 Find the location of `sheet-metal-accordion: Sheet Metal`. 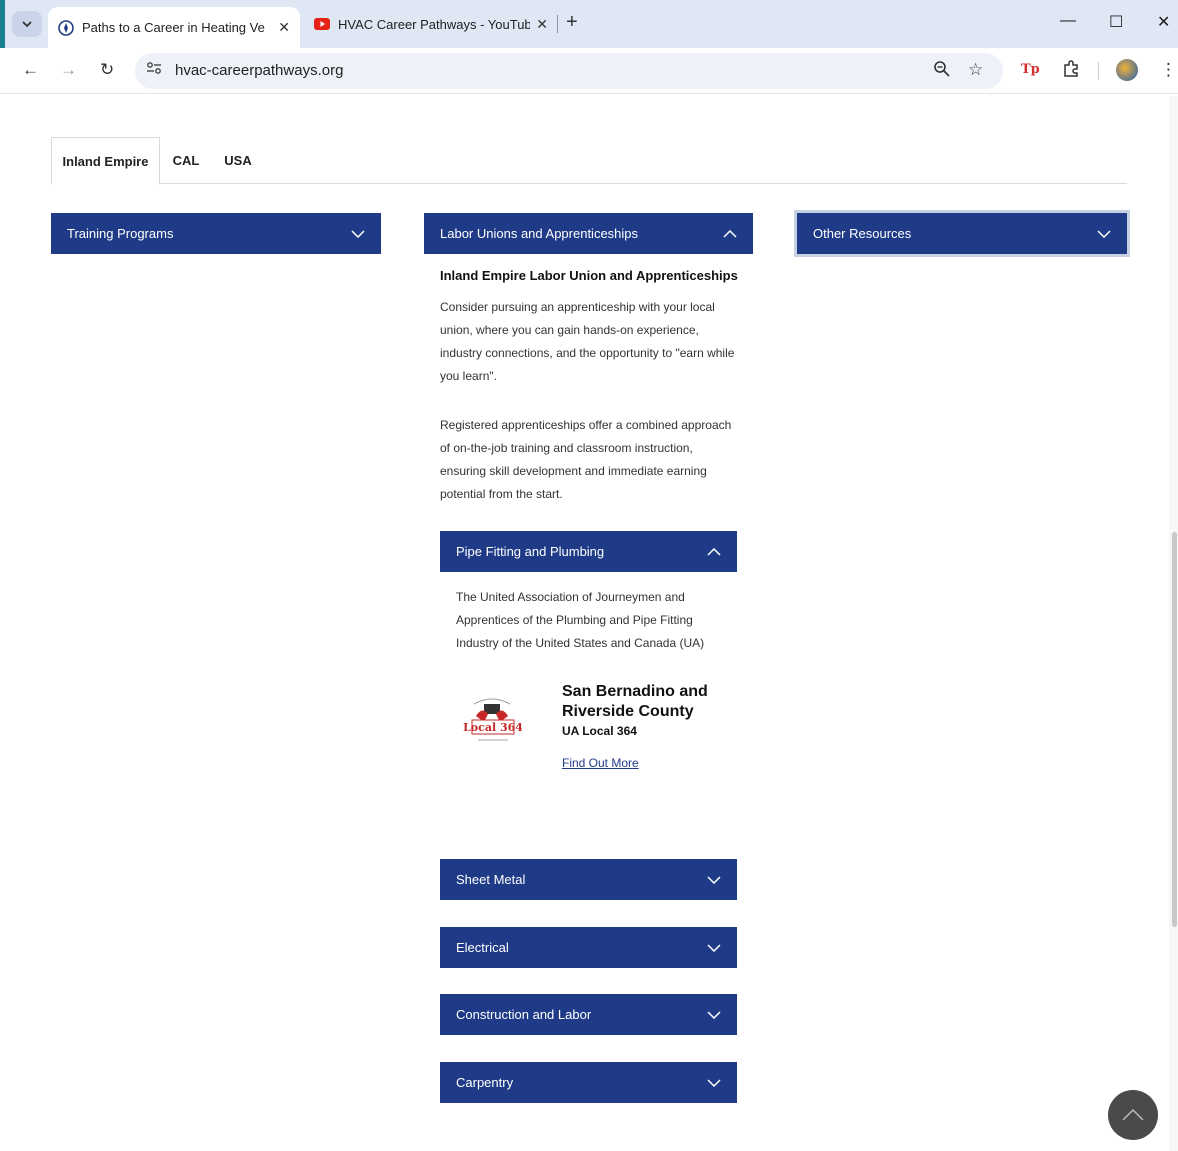

sheet-metal-accordion: Sheet Metal is located at coordinates (588, 879).